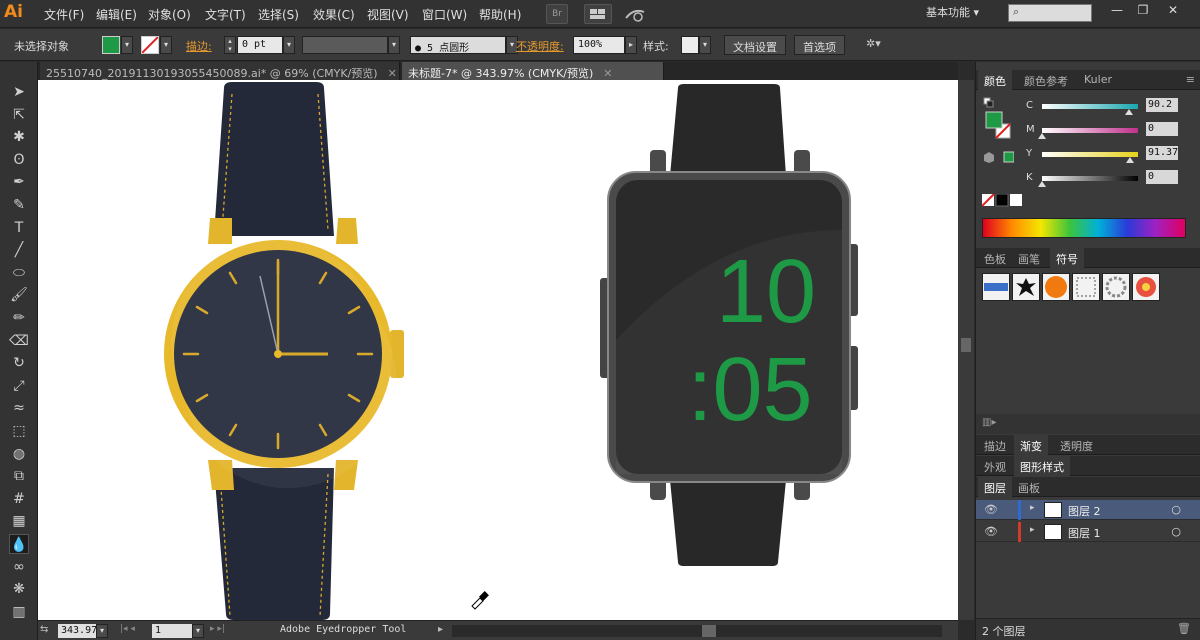 The width and height of the screenshot is (1200, 640). What do you see at coordinates (394, 45) in the screenshot?
I see `profile-dropdown: ▾` at bounding box center [394, 45].